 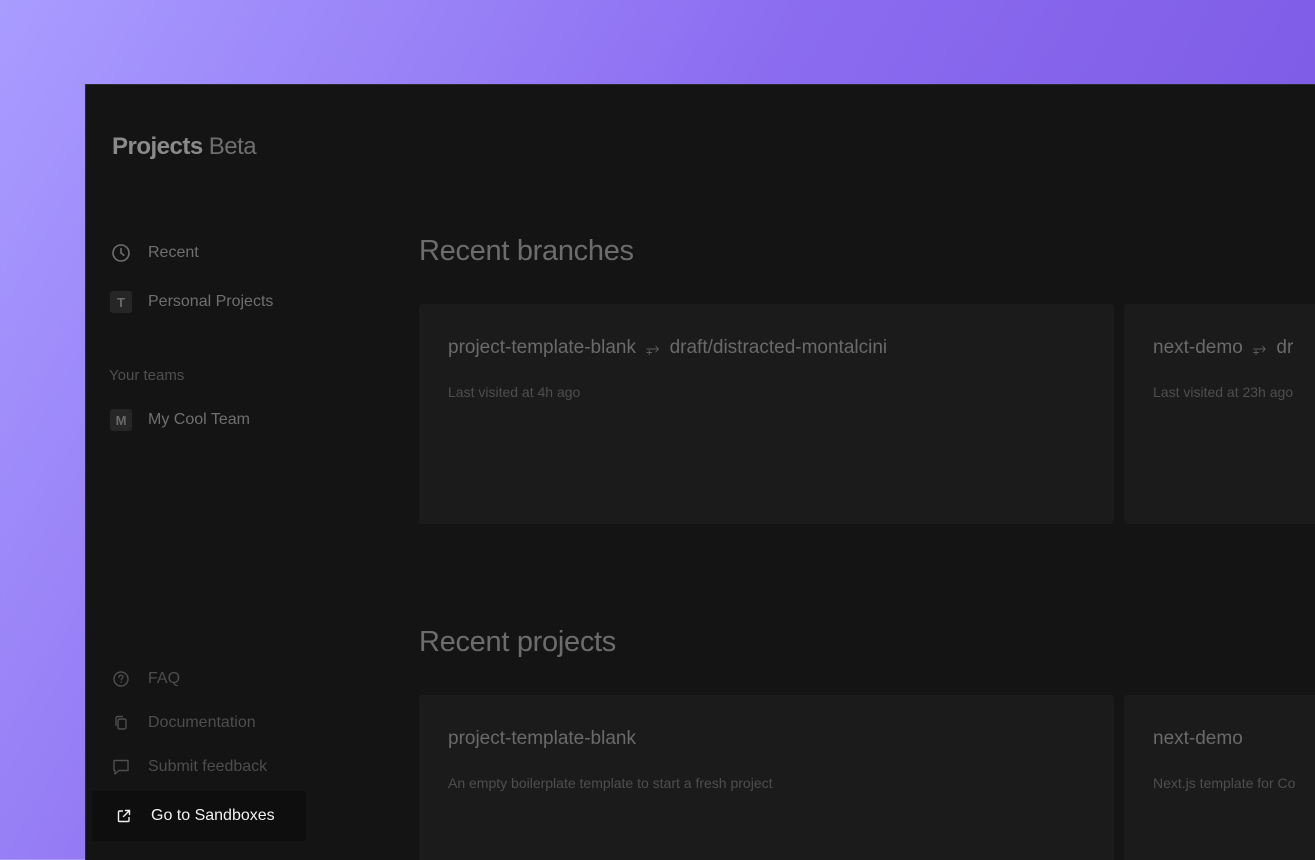 I want to click on branch-name: draft/distracted-montalcini, so click(x=778, y=347).